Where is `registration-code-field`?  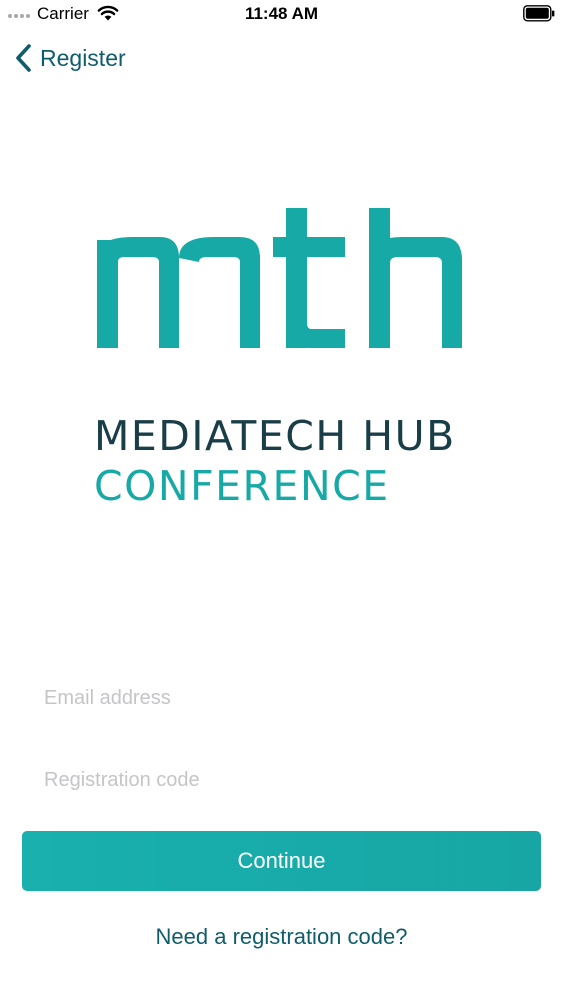 registration-code-field is located at coordinates (281, 780).